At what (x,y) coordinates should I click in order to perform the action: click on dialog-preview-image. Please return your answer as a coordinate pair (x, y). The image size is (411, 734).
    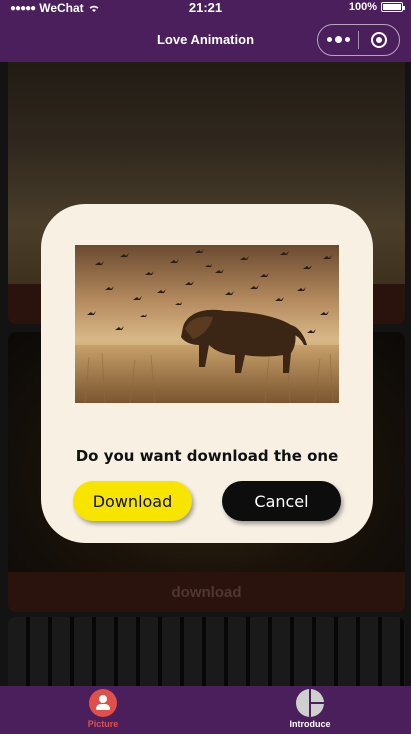
    Looking at the image, I should click on (207, 324).